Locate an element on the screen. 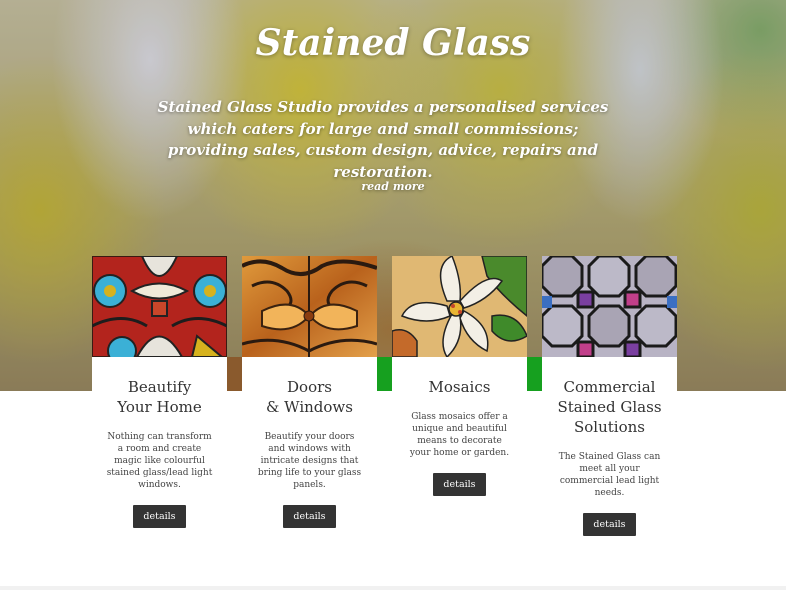 The height and width of the screenshot is (590, 786). floral-stained-glass-image is located at coordinates (159, 306).